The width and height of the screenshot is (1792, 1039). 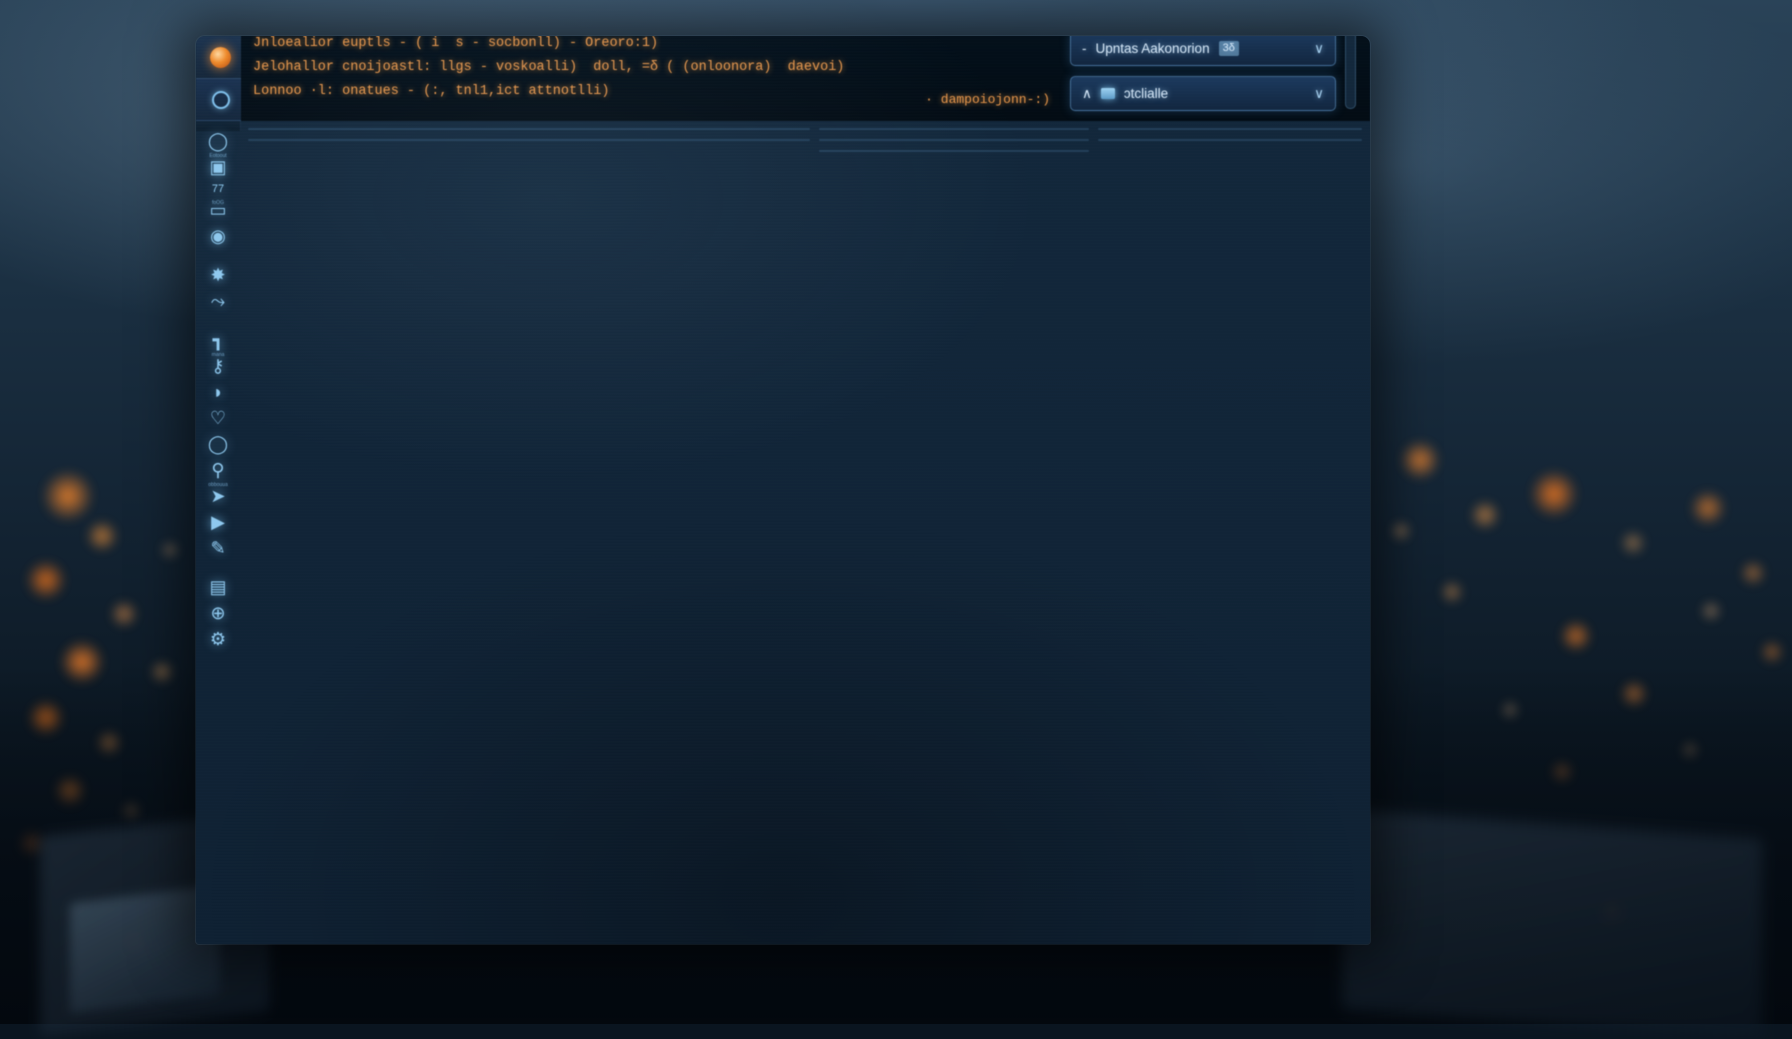 I want to click on counter-icon: 77foOG, so click(x=218, y=189).